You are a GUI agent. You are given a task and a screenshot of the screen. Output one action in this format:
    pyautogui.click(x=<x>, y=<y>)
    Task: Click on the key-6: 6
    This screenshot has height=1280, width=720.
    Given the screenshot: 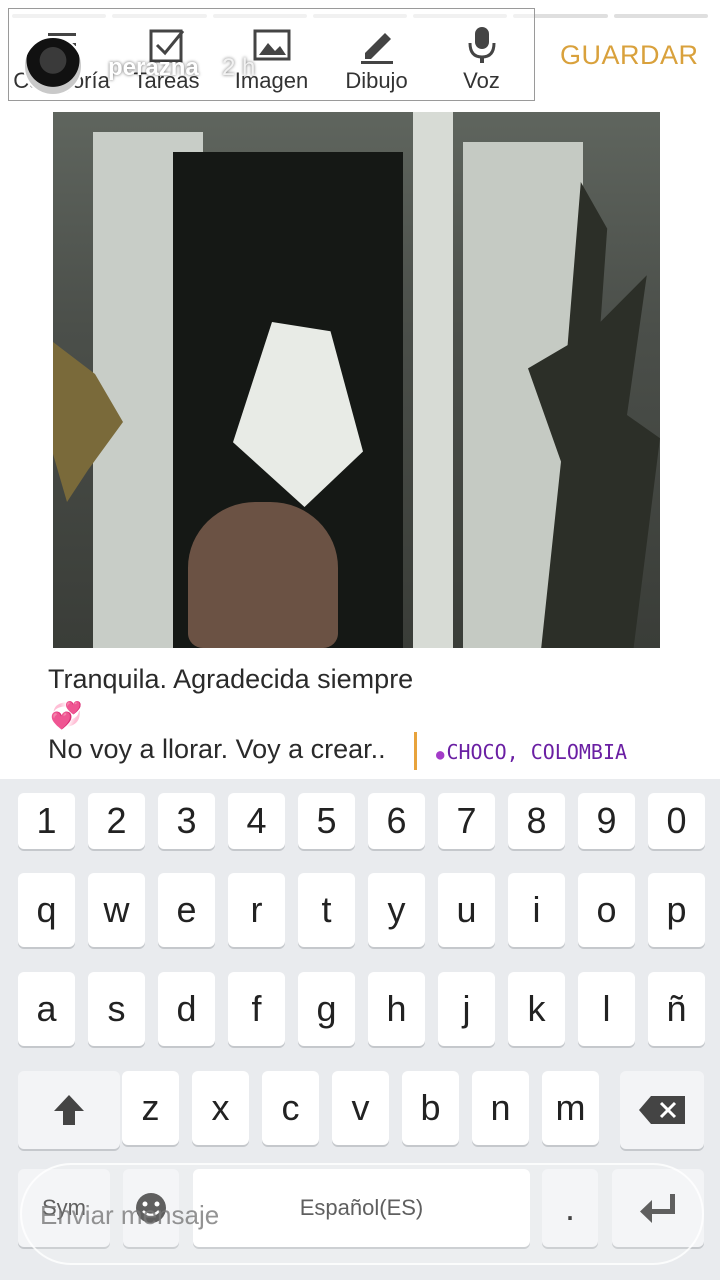 What is the action you would take?
    pyautogui.click(x=396, y=821)
    